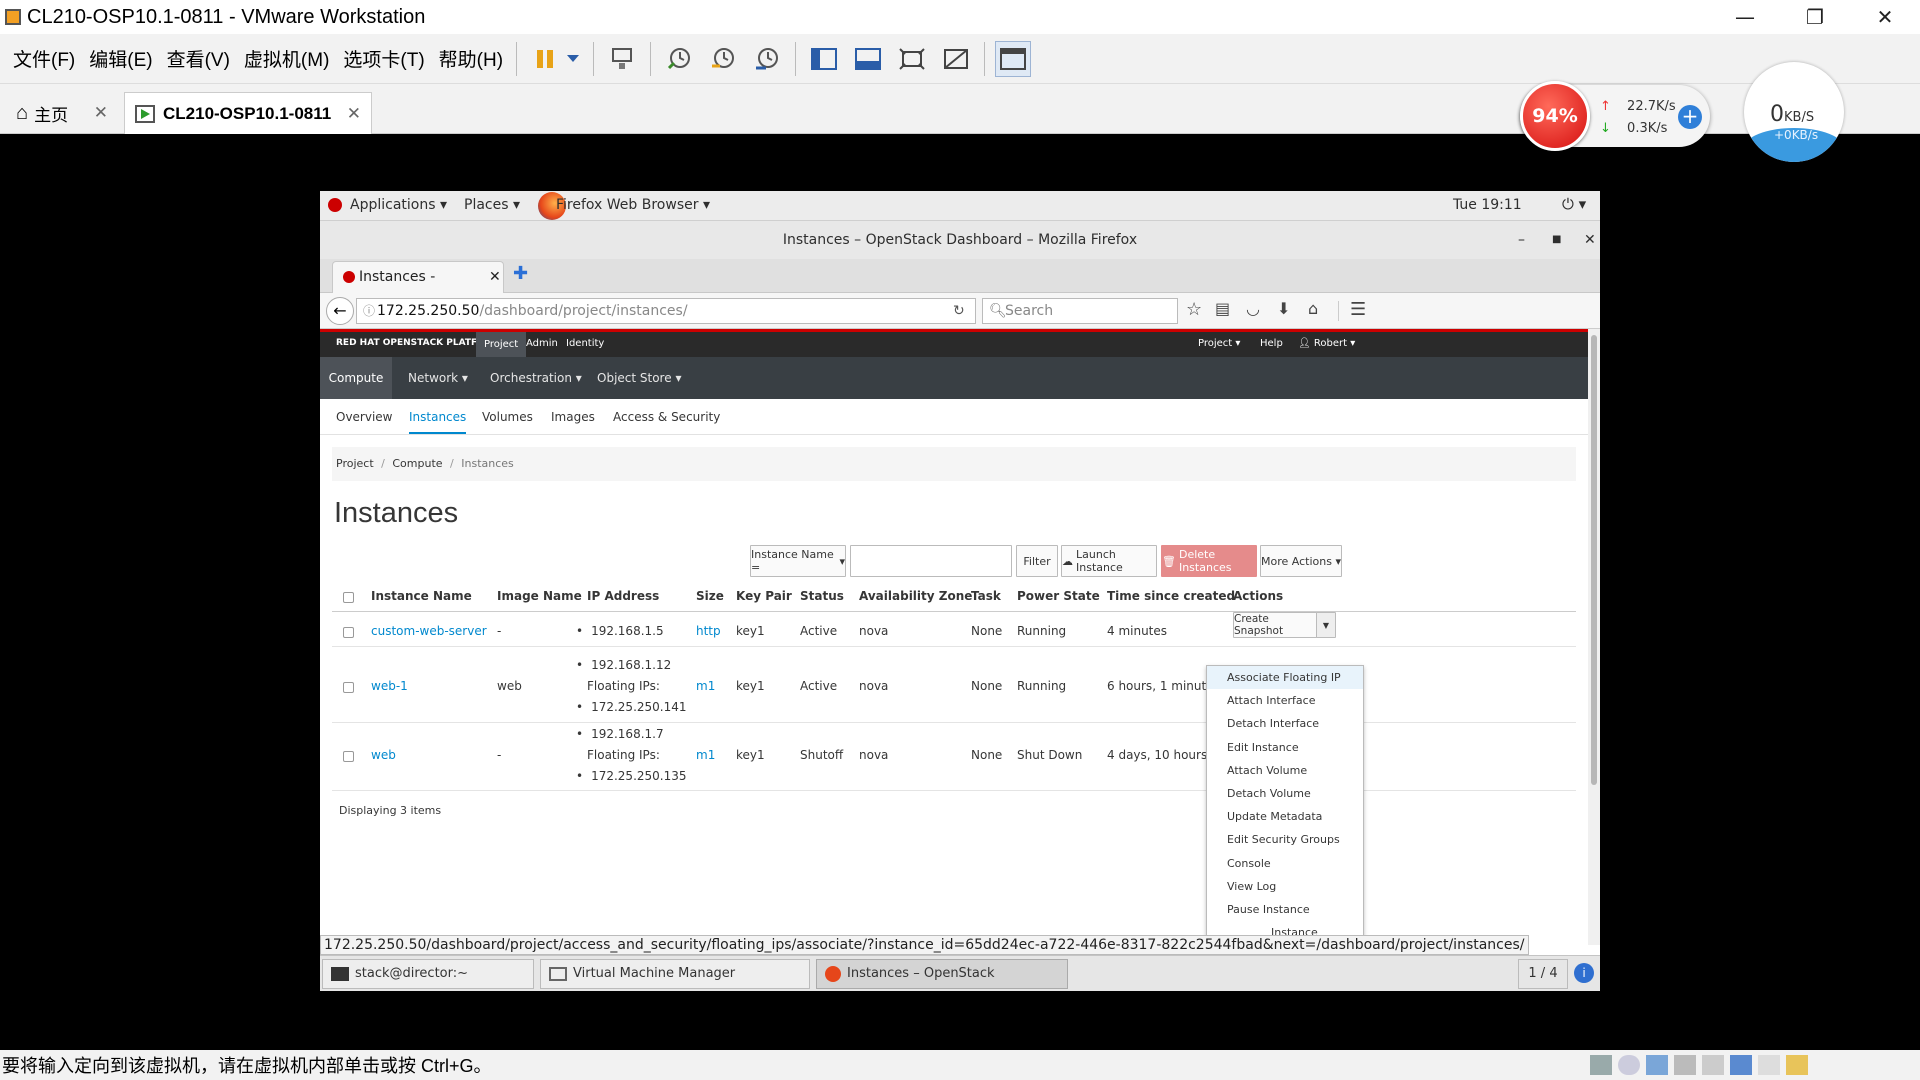 Image resolution: width=1920 pixels, height=1080 pixels. Describe the element at coordinates (369, 311) in the screenshot. I see `info-icon: ⓘ` at that location.